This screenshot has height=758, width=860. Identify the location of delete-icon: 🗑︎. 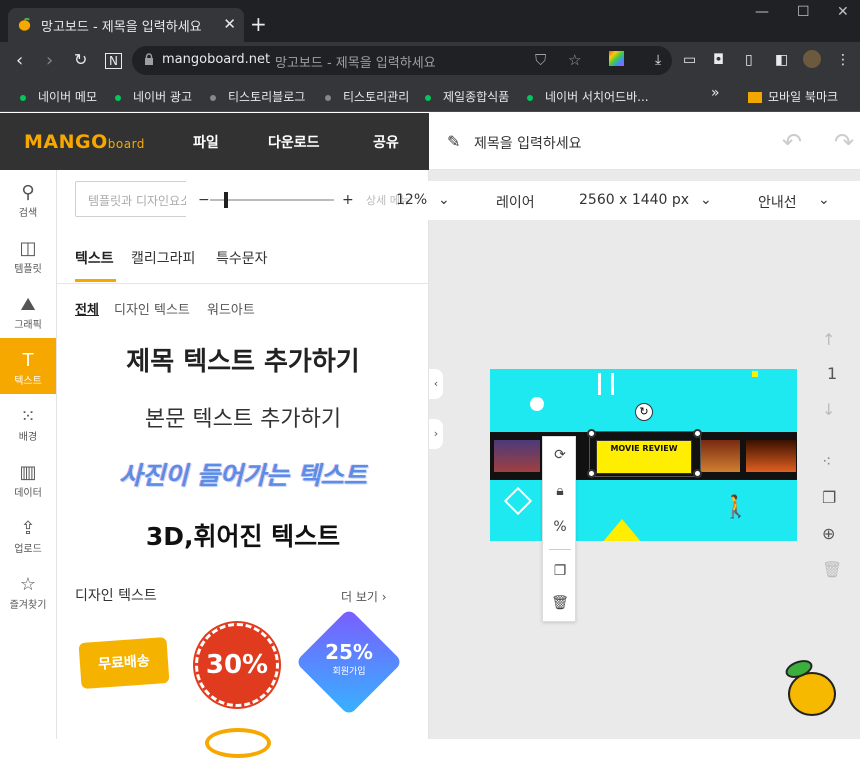
(560, 603).